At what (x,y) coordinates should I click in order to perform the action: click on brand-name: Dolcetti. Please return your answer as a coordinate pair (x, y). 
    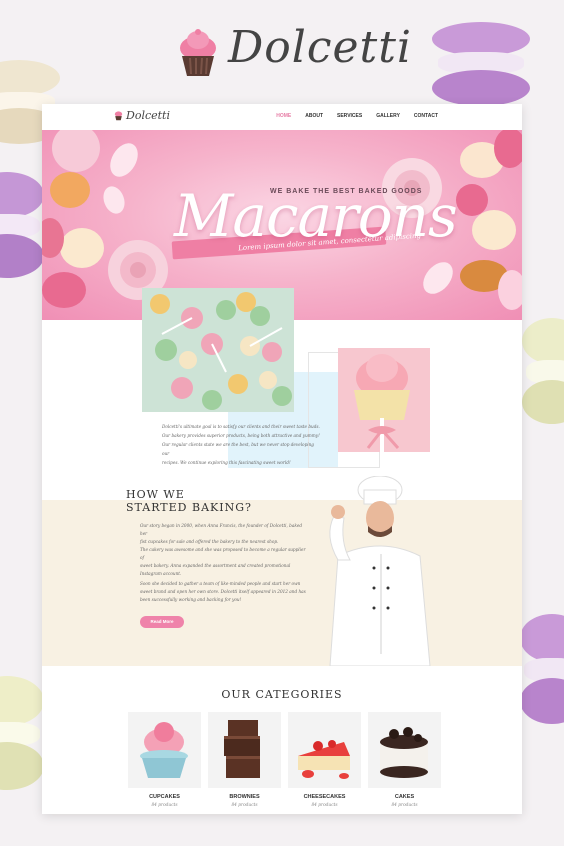
    Looking at the image, I should click on (320, 47).